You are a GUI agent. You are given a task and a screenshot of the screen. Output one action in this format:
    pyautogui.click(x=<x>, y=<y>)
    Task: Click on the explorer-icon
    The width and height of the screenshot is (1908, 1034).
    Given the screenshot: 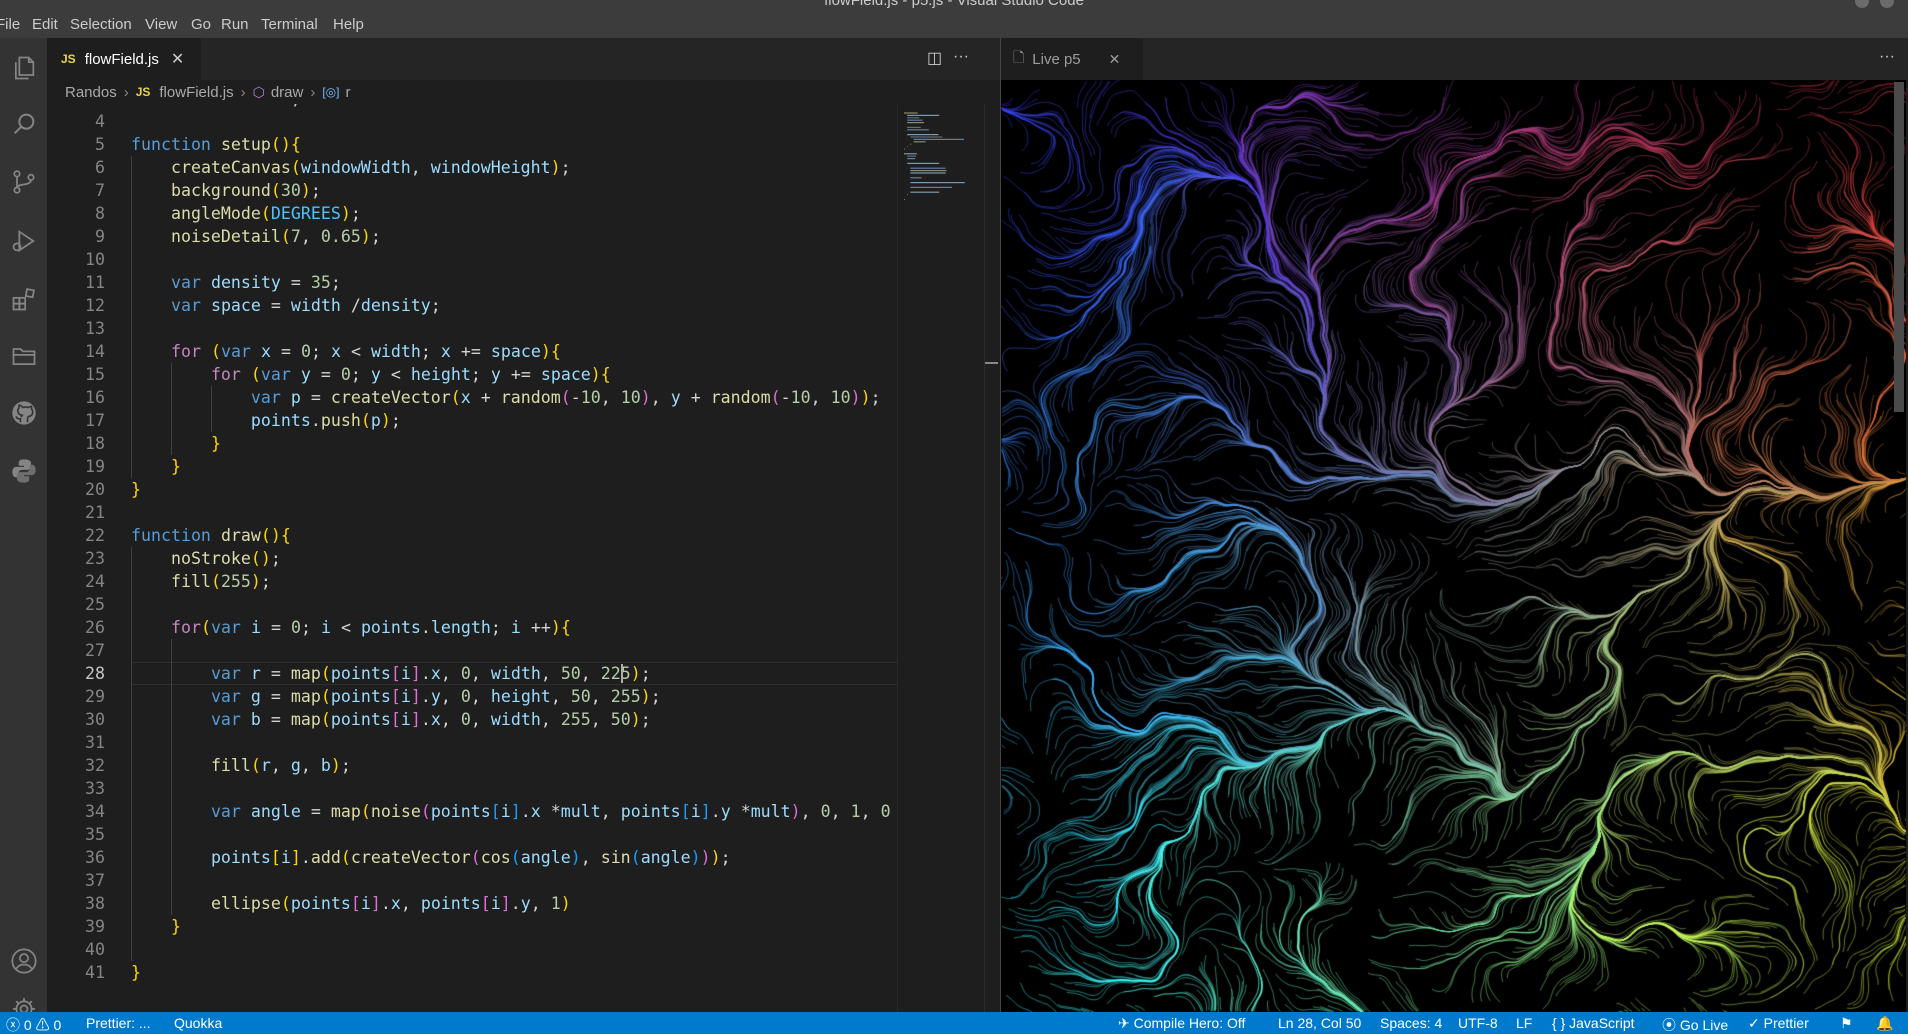 What is the action you would take?
    pyautogui.click(x=23, y=68)
    